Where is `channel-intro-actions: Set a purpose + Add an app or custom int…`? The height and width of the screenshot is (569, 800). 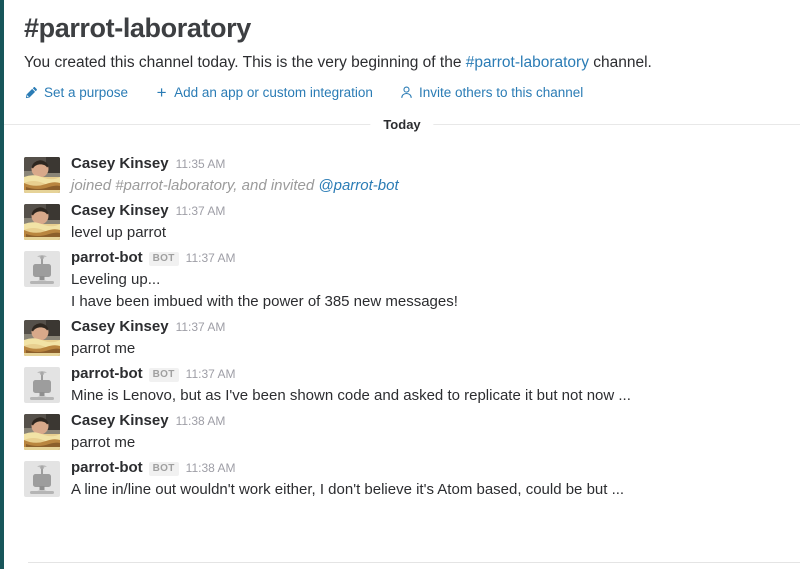 channel-intro-actions: Set a purpose + Add an app or custom int… is located at coordinates (402, 93).